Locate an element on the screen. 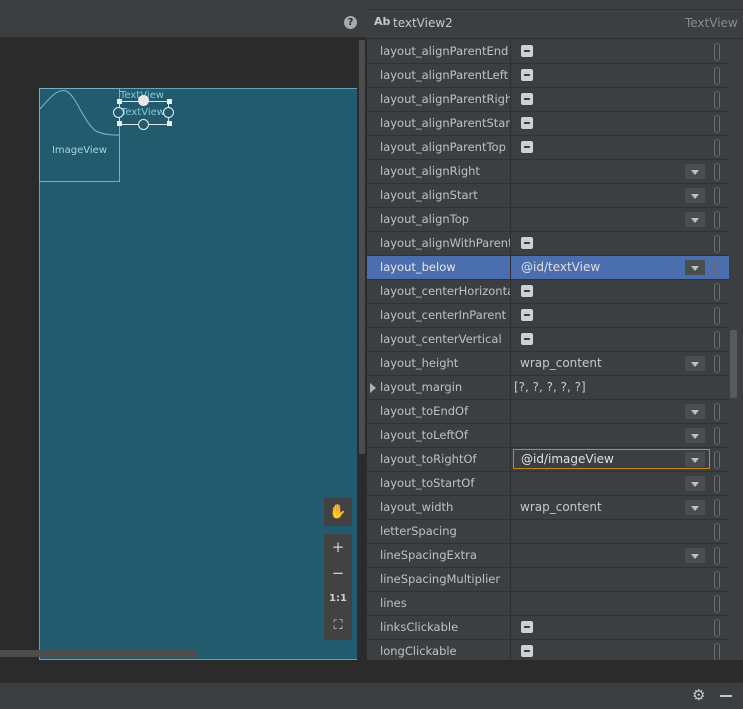 This screenshot has height=709, width=743. minimize-icon is located at coordinates (726, 696).